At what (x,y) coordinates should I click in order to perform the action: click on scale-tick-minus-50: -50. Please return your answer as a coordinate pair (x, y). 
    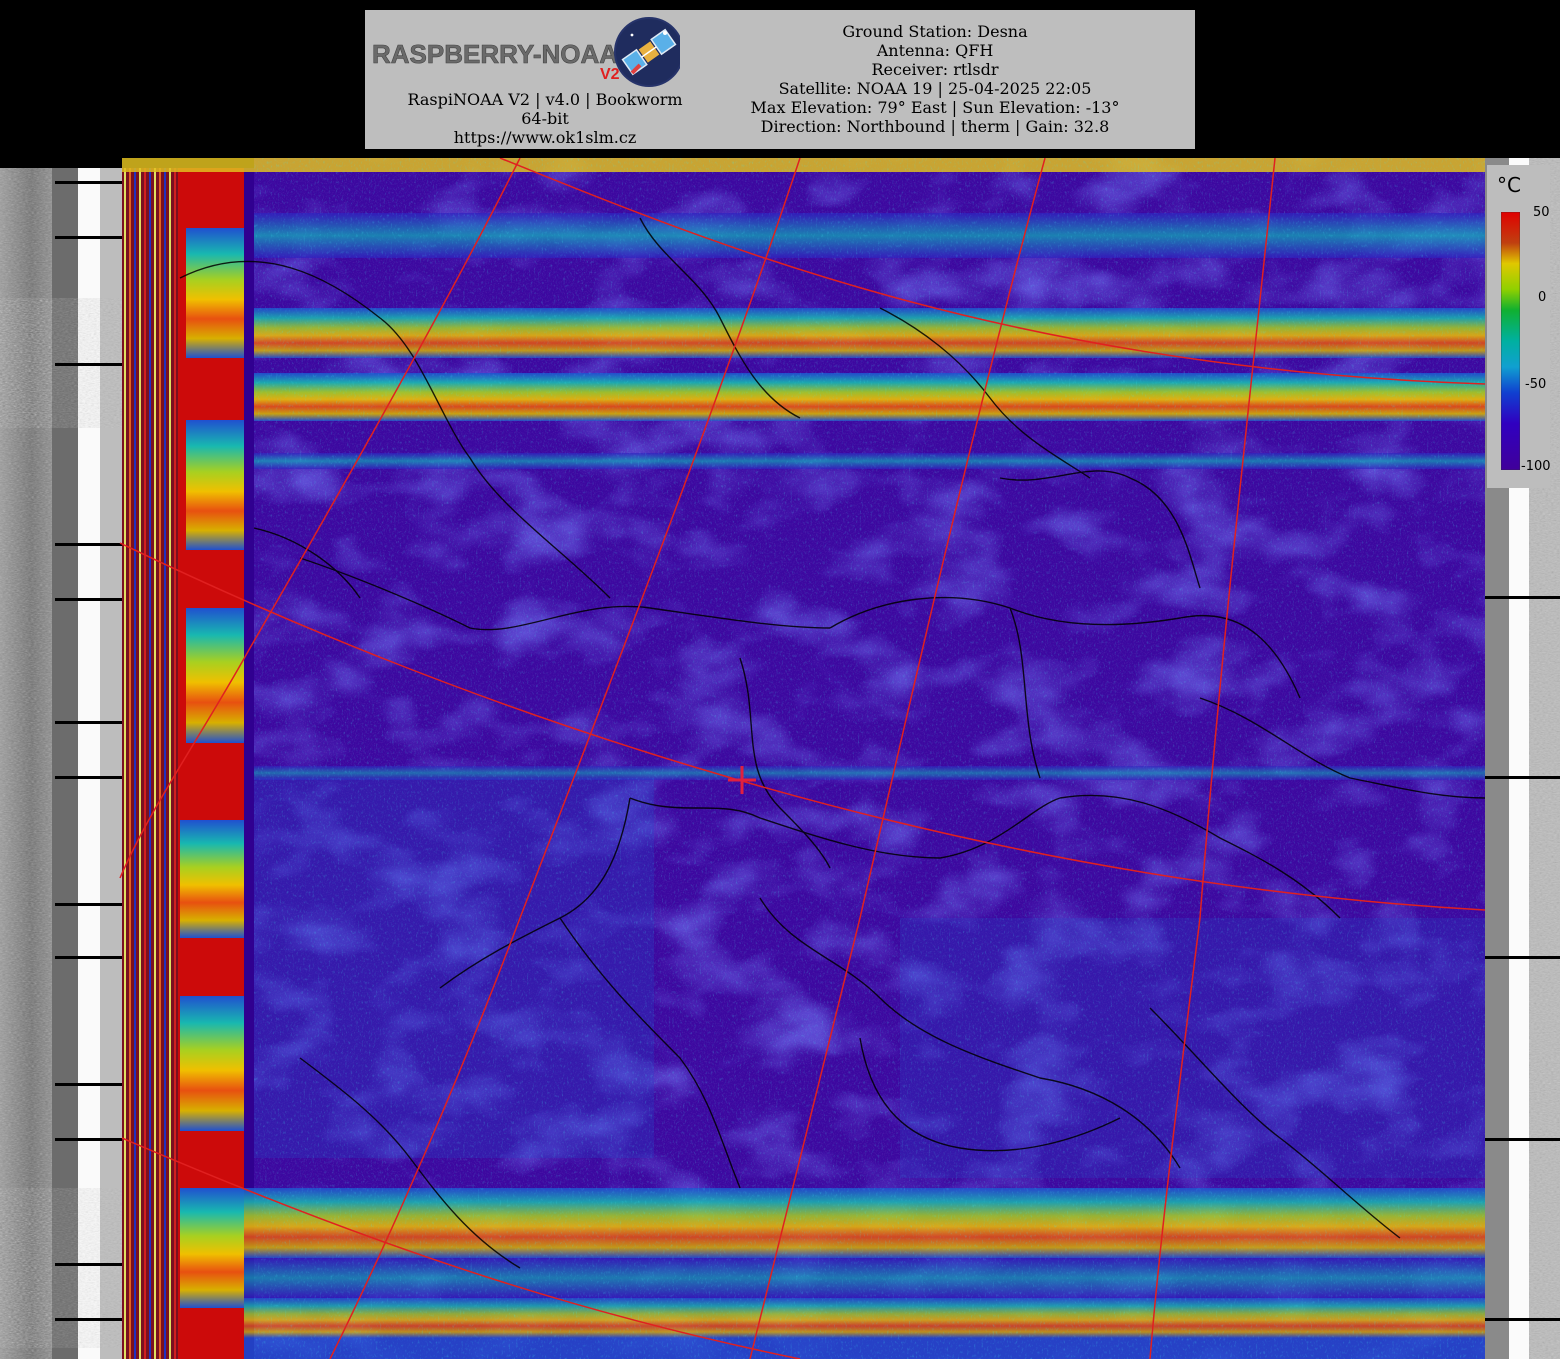
    Looking at the image, I should click on (1536, 384).